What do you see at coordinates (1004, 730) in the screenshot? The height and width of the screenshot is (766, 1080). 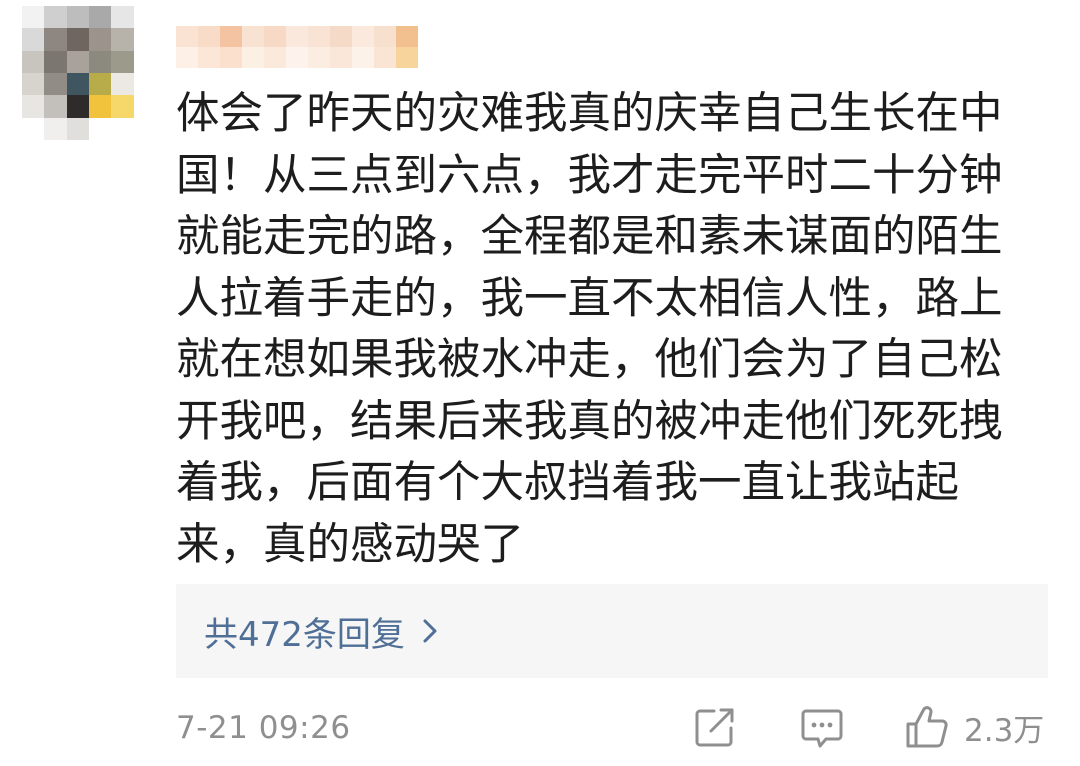 I see `like-count: 2.3万` at bounding box center [1004, 730].